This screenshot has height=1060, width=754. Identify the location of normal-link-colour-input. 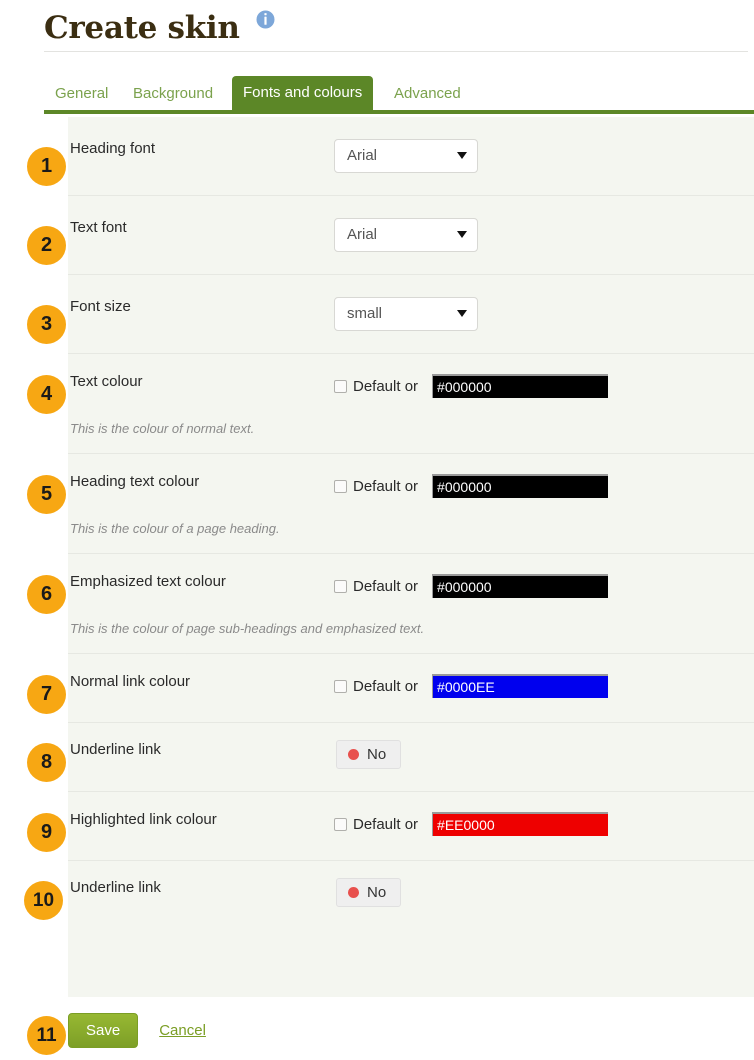
(520, 686).